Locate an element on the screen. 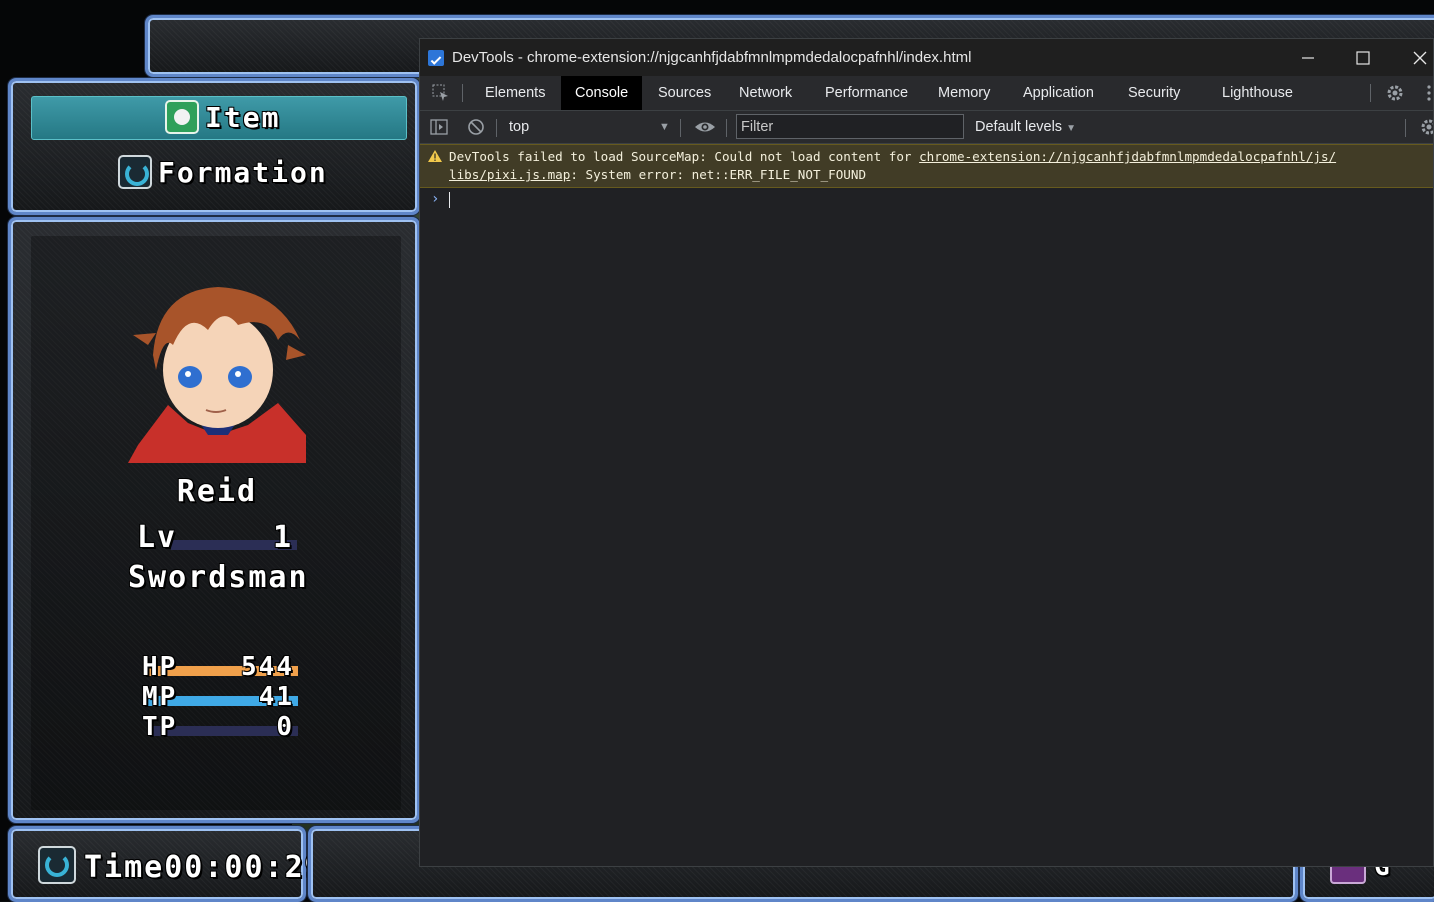  close-icon is located at coordinates (1420, 57).